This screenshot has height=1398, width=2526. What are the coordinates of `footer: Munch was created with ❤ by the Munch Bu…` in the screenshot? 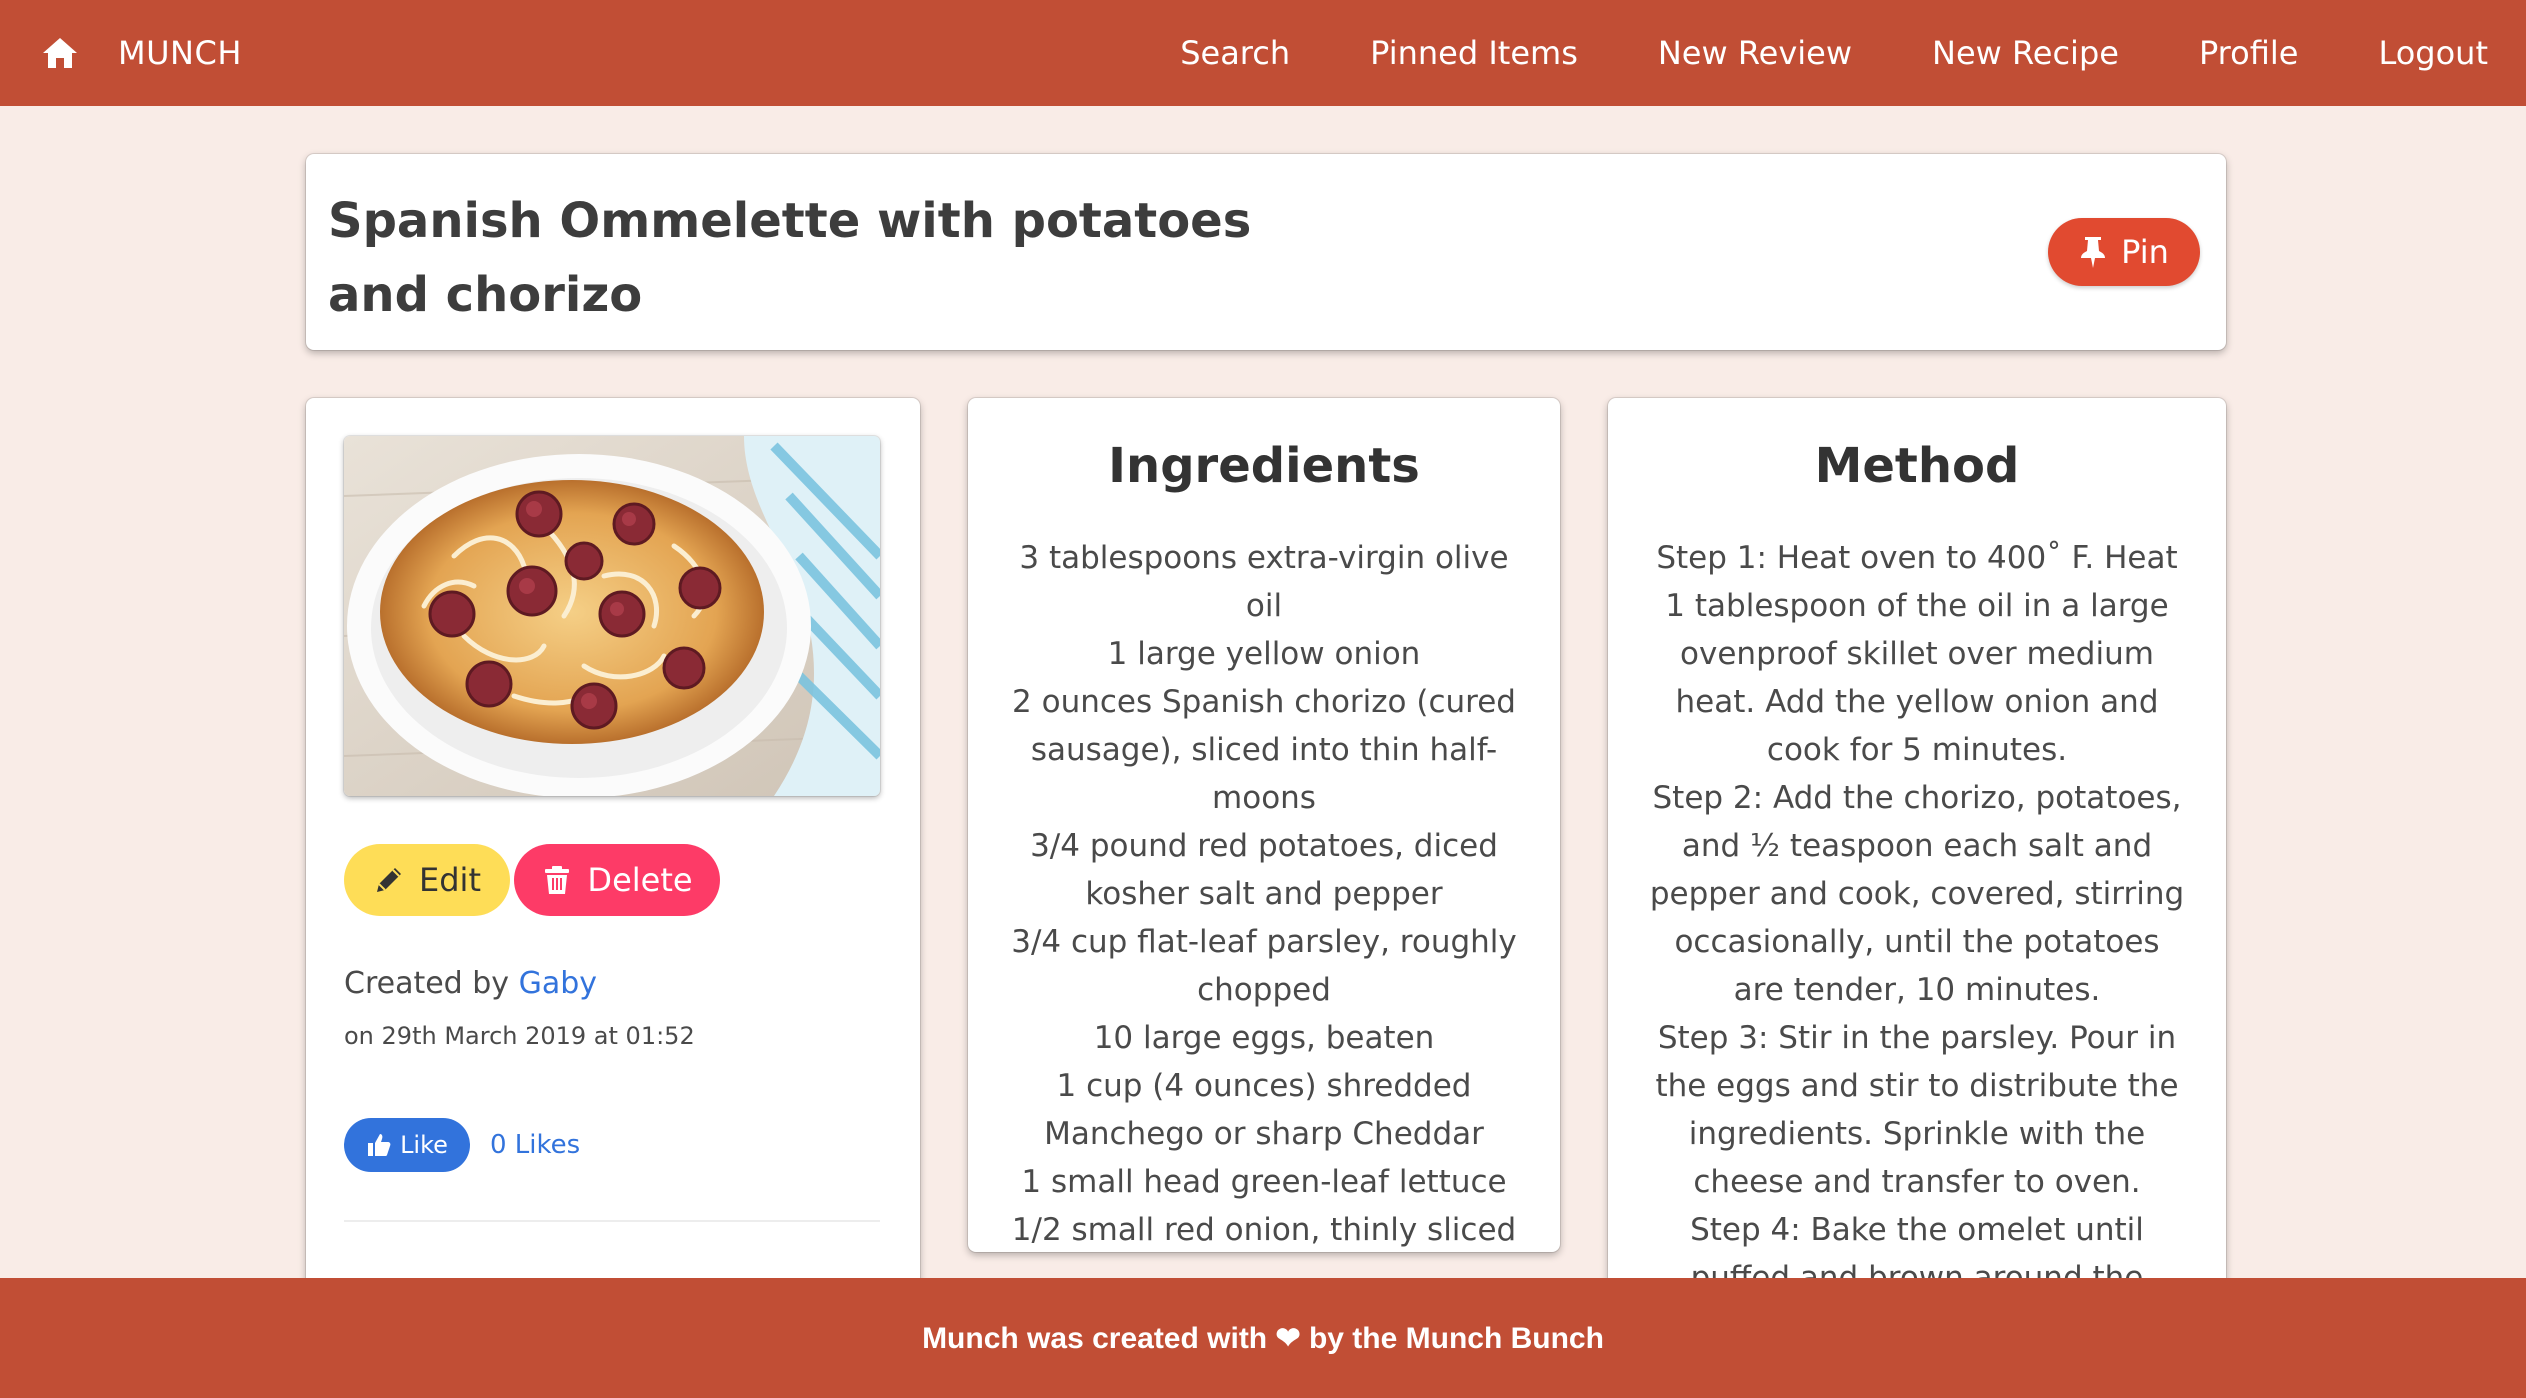 It's located at (1263, 1338).